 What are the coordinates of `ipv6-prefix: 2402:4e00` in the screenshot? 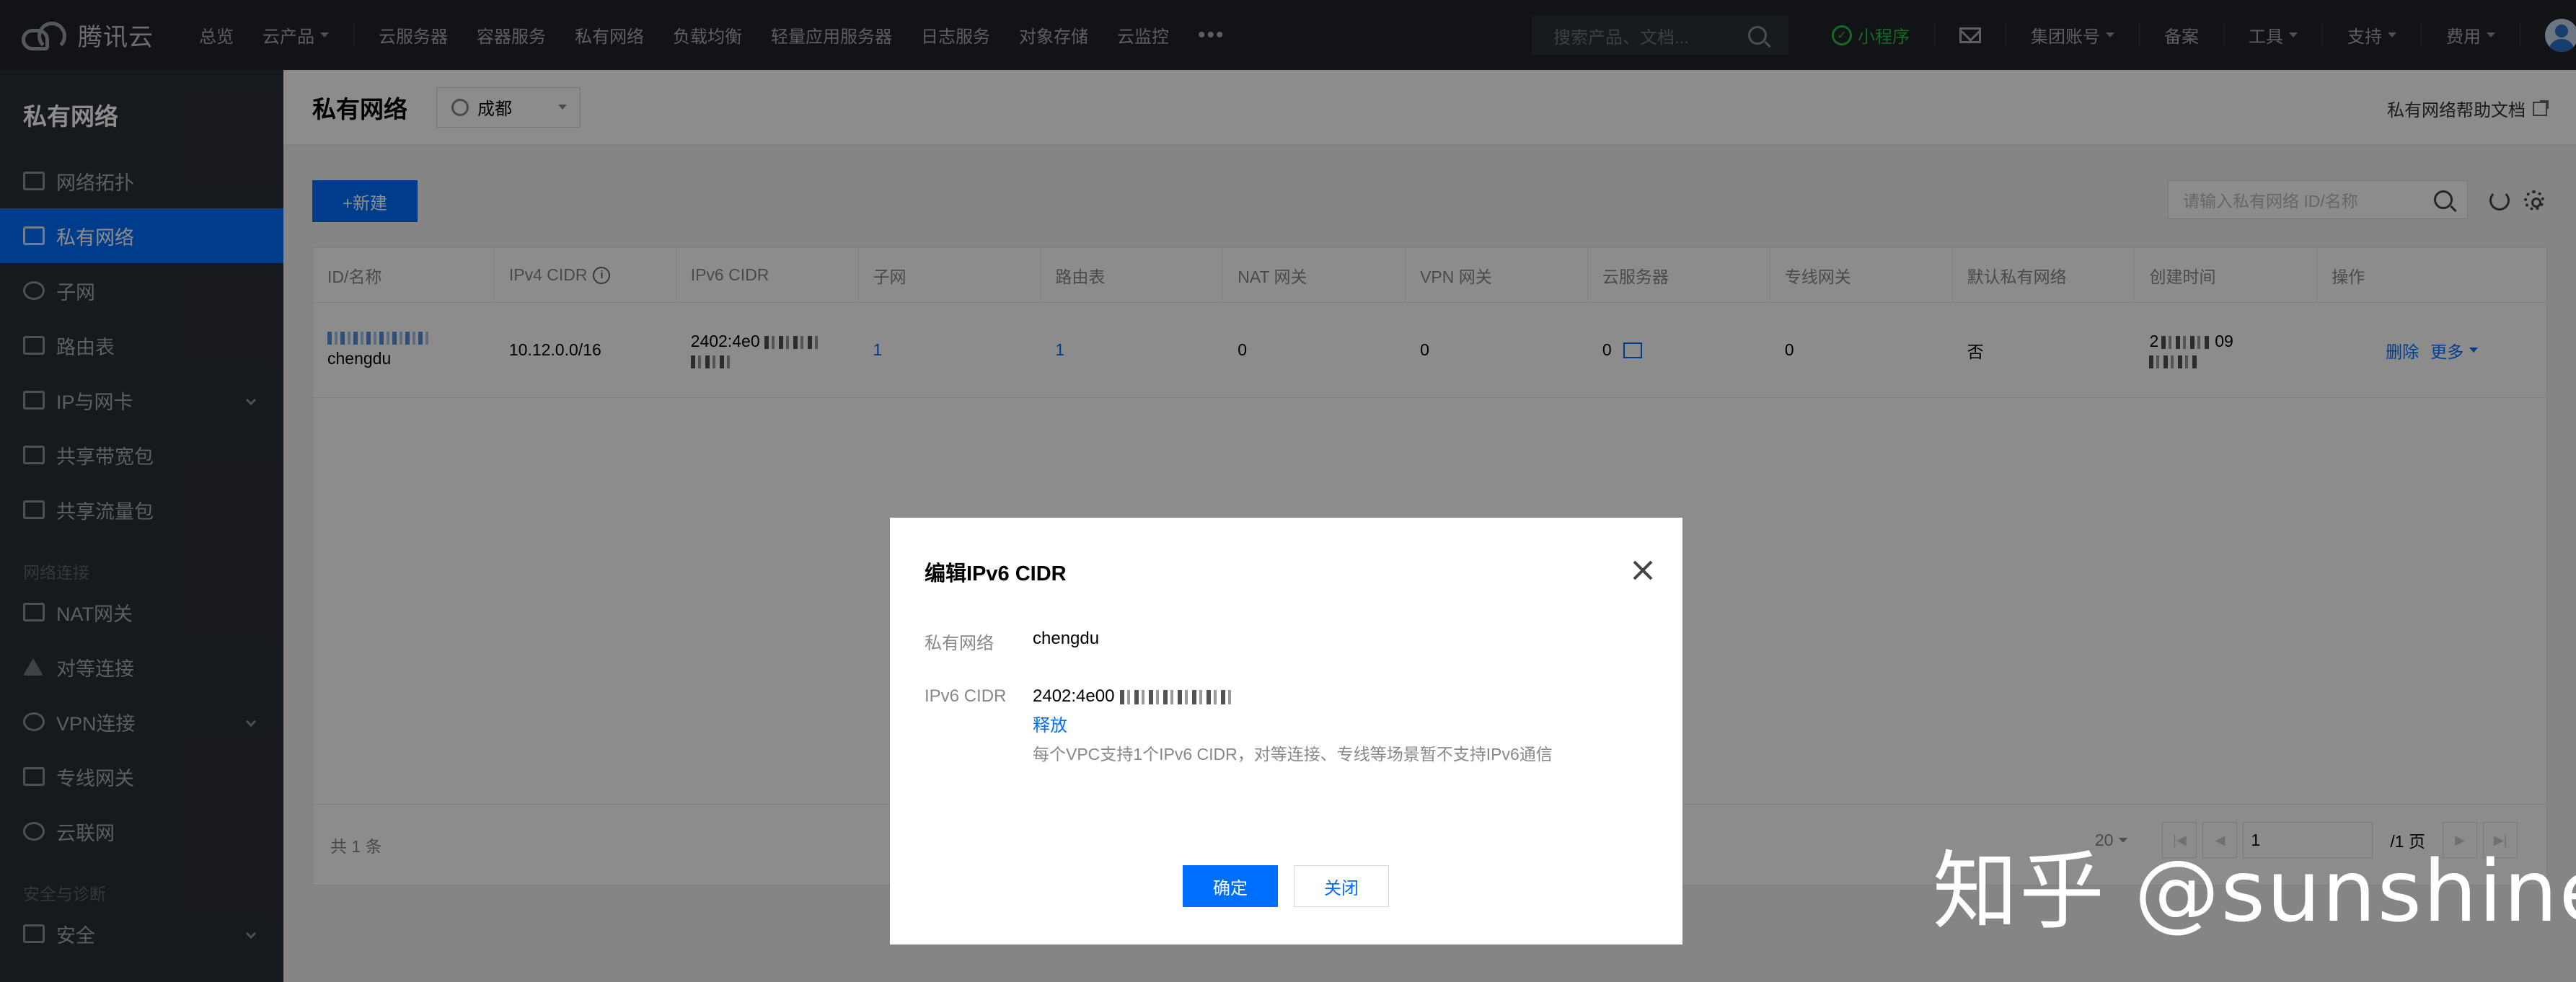 It's located at (1074, 696).